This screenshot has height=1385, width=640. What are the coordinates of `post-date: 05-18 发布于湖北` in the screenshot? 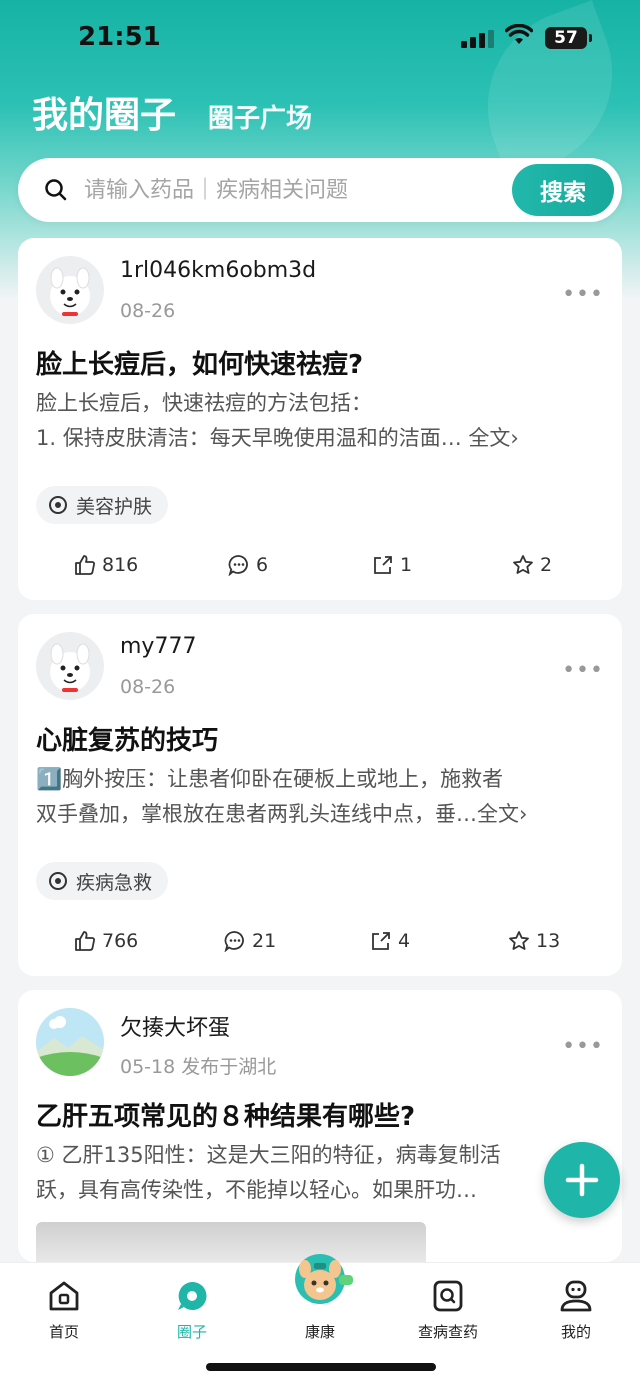 It's located at (198, 1067).